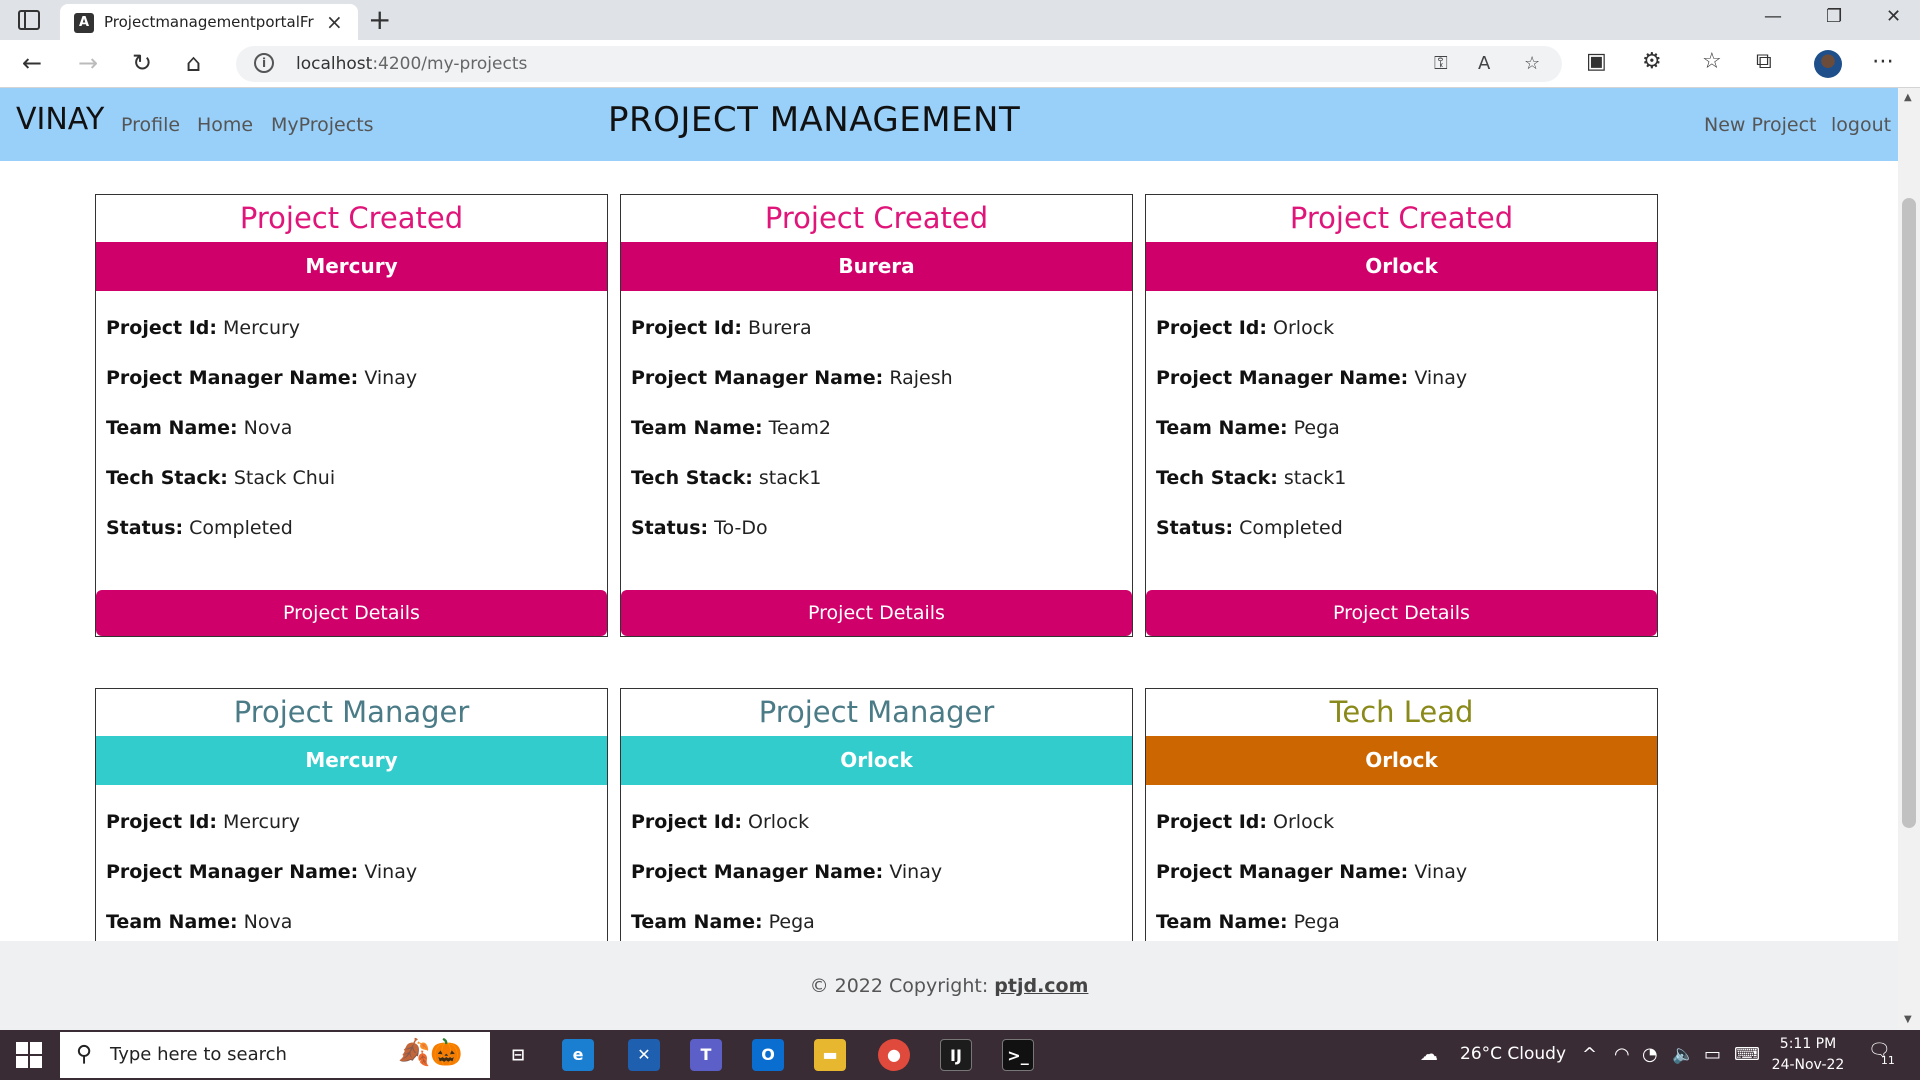 This screenshot has width=1920, height=1080. I want to click on extensions-icon: ⚙, so click(1652, 61).